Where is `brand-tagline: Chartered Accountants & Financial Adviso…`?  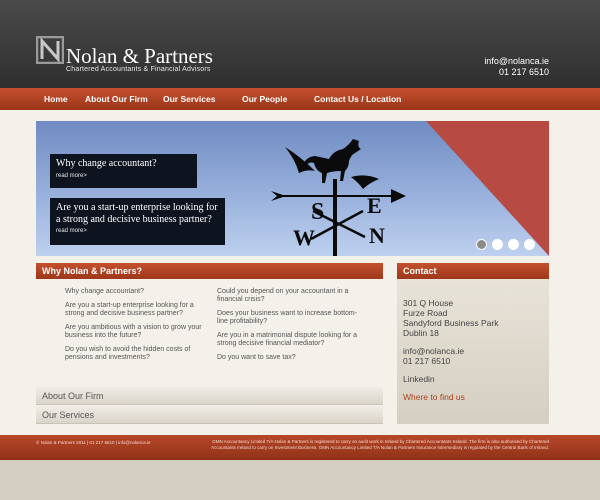
brand-tagline: Chartered Accountants & Financial Adviso… is located at coordinates (138, 69).